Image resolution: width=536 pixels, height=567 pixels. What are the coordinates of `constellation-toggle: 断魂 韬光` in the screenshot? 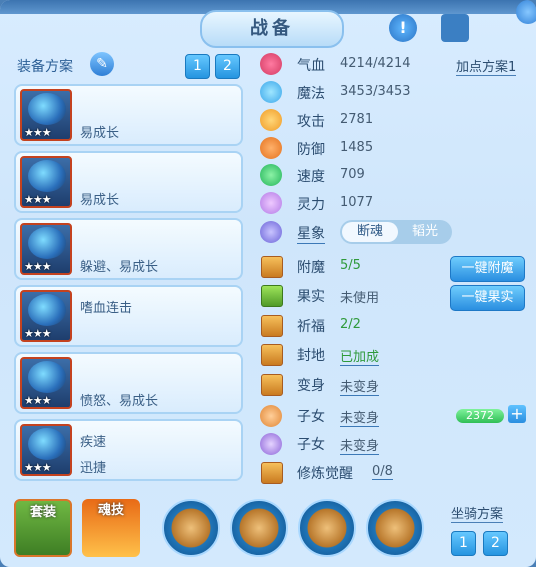 It's located at (396, 232).